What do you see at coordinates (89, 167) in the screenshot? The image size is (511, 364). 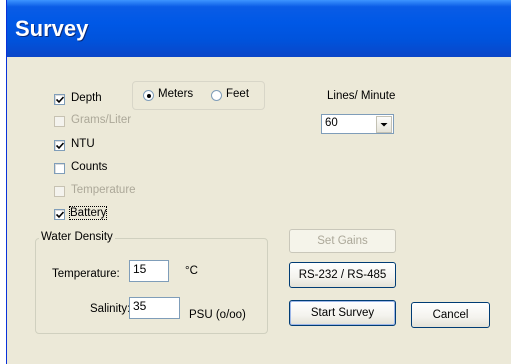 I see `counts-label: Counts` at bounding box center [89, 167].